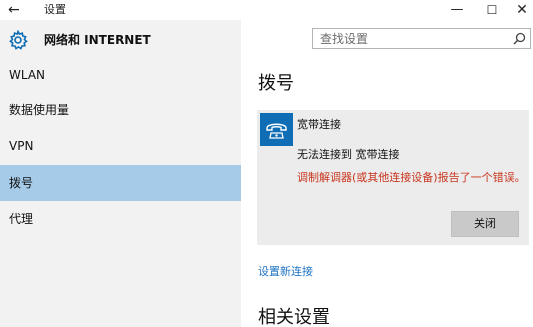  What do you see at coordinates (276, 83) in the screenshot?
I see `page-title: 拨号` at bounding box center [276, 83].